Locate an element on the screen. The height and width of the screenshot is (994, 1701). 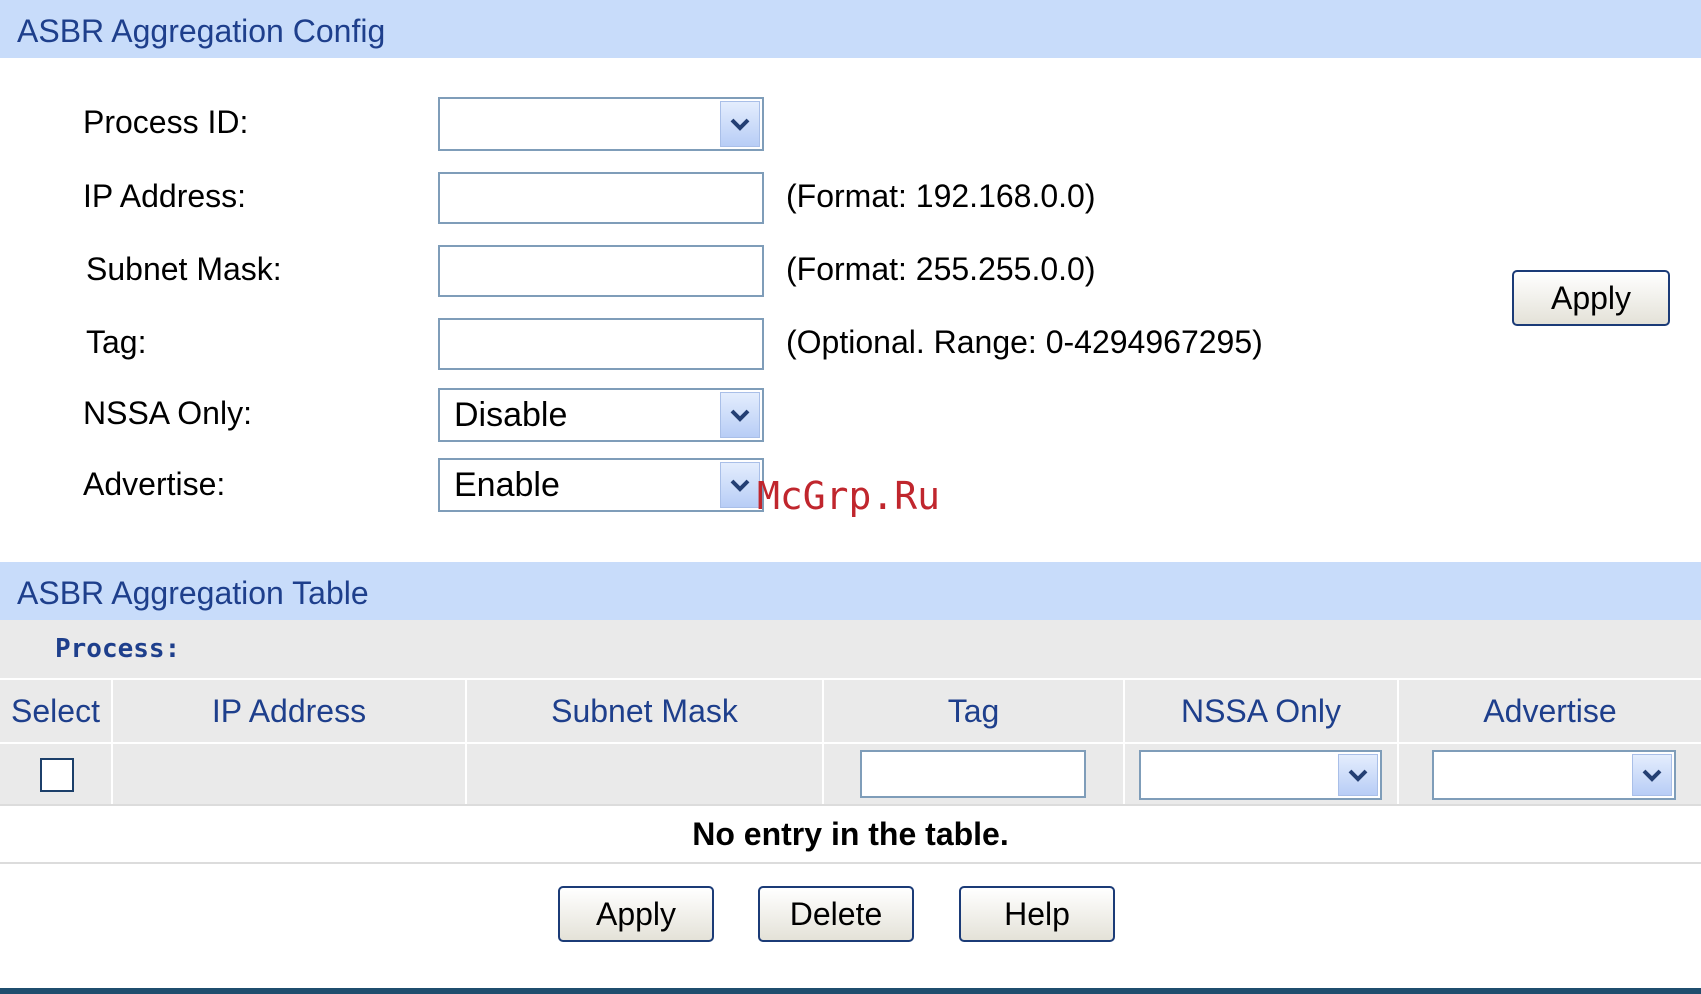
column-header-advertise: Advertise is located at coordinates (1550, 711).